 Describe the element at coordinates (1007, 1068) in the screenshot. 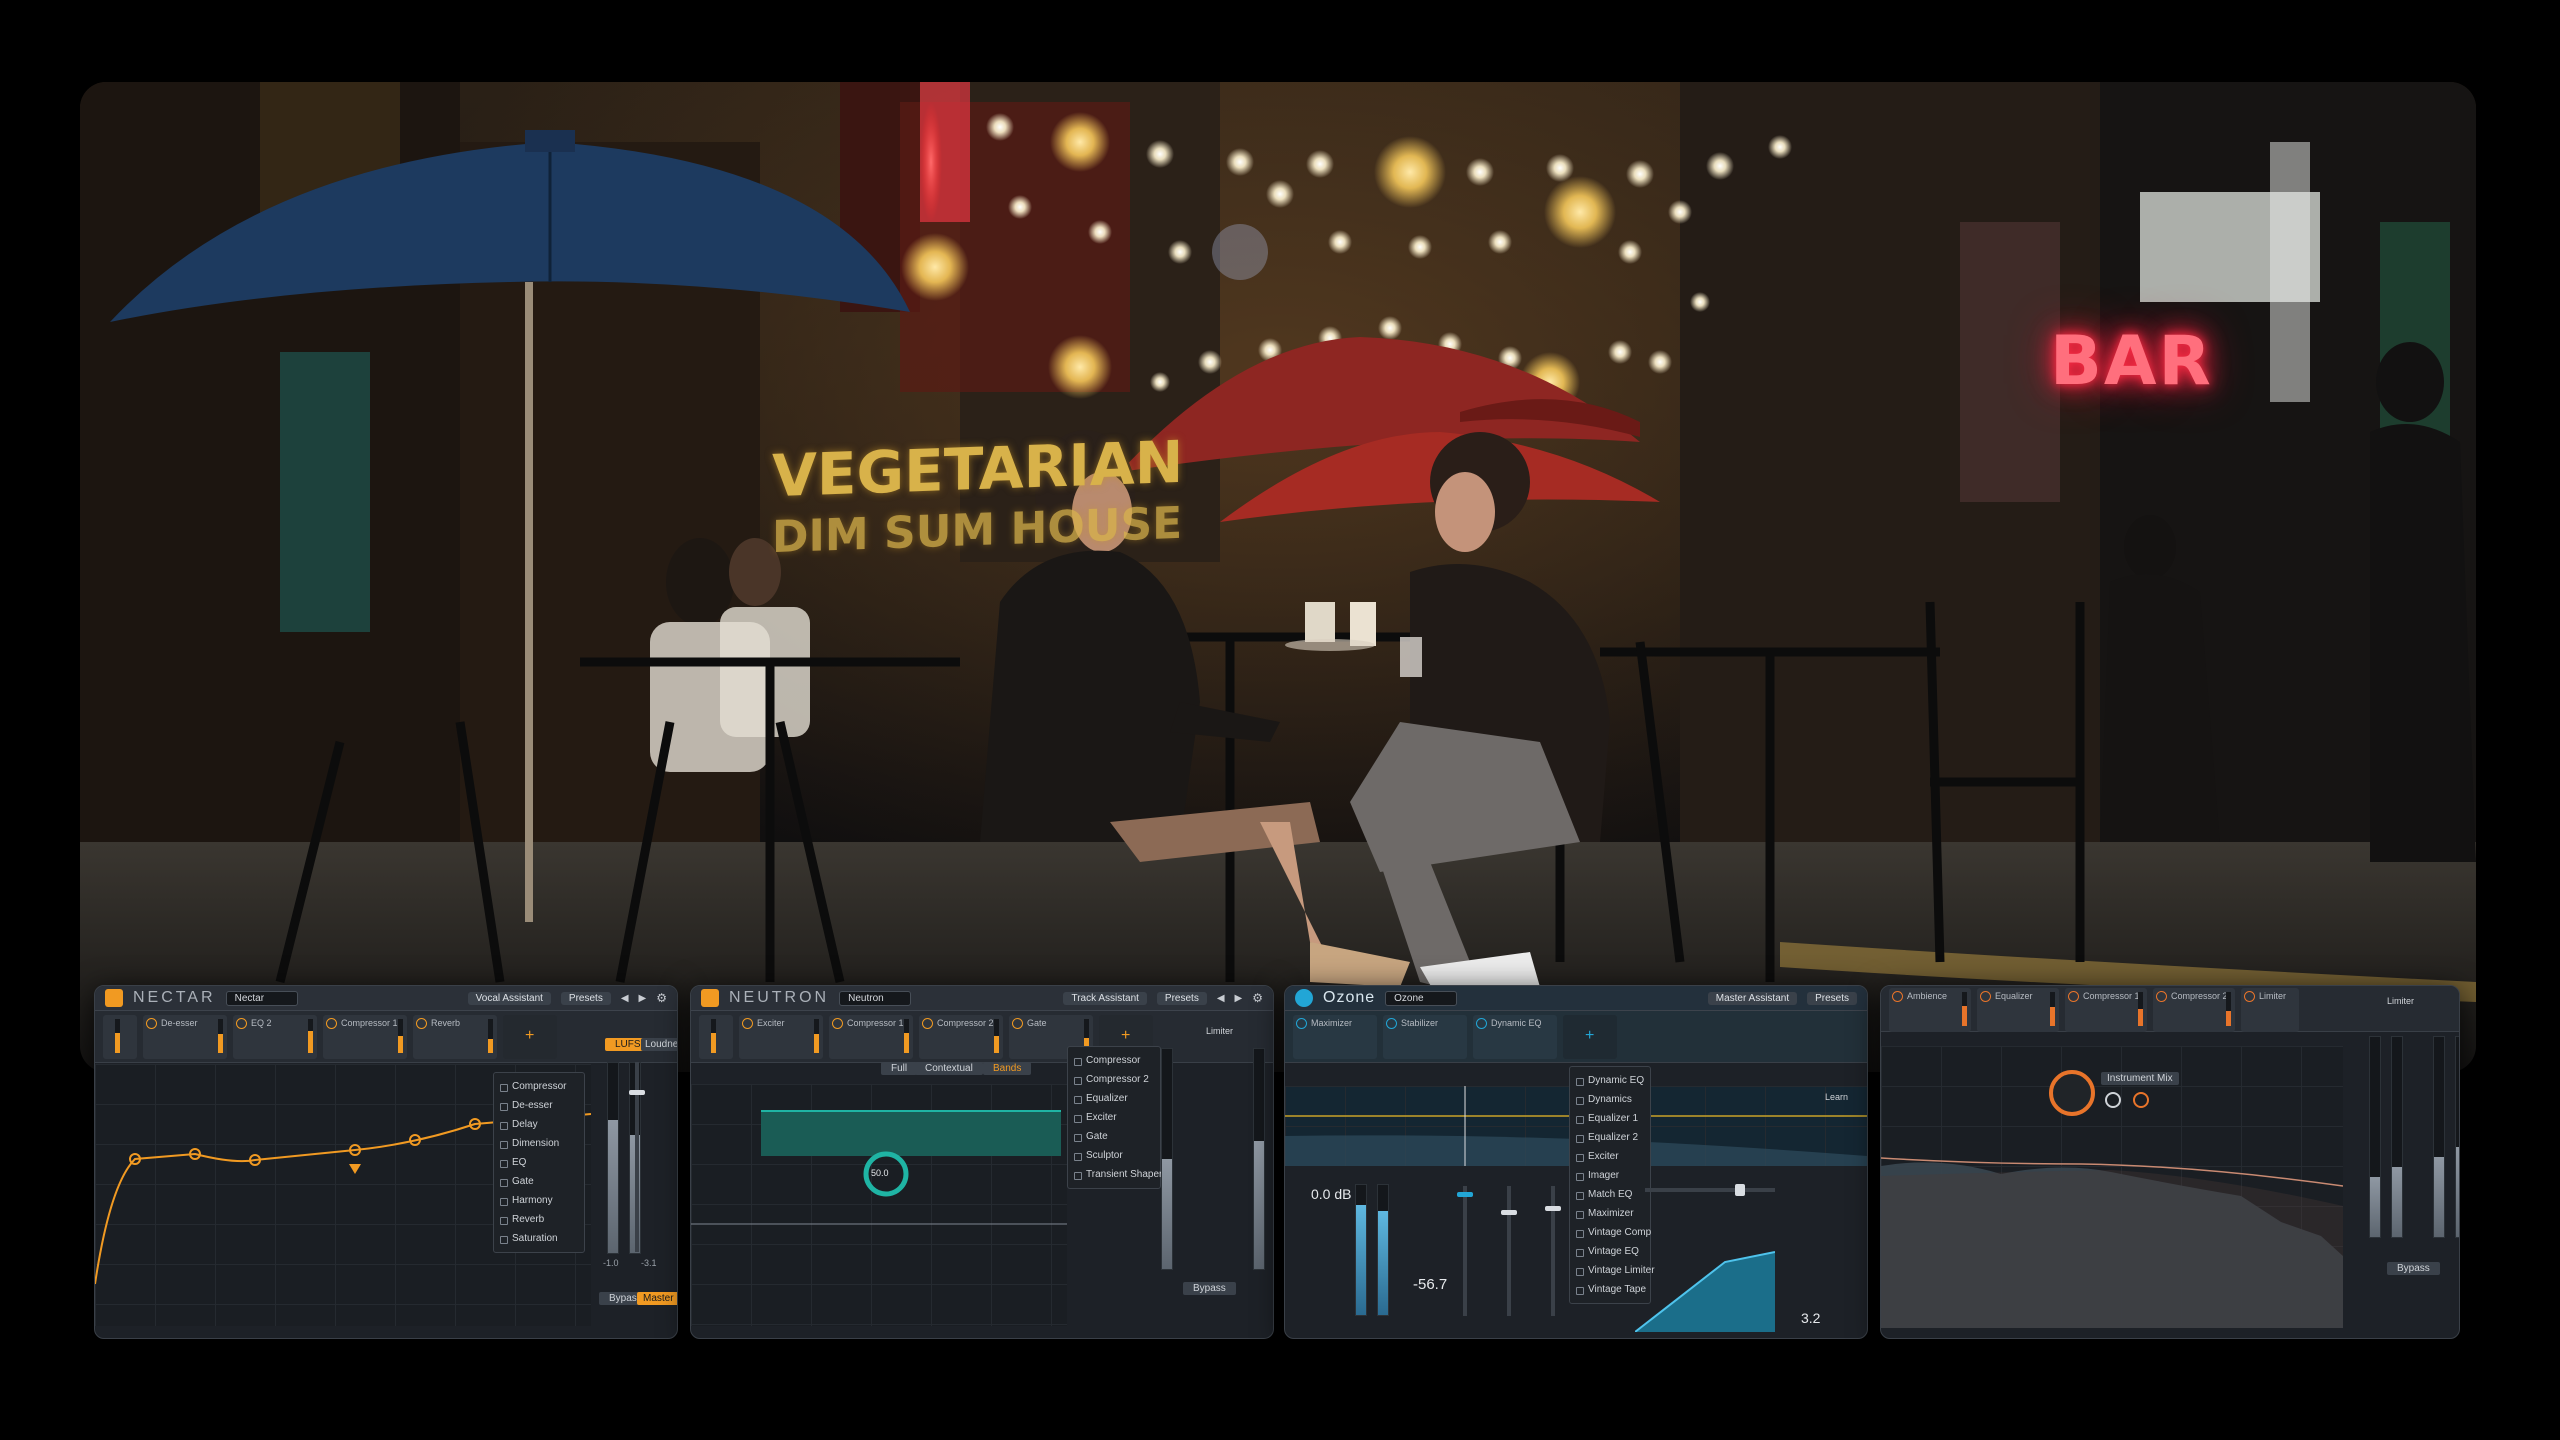

I see `tab-bands: Bands` at that location.